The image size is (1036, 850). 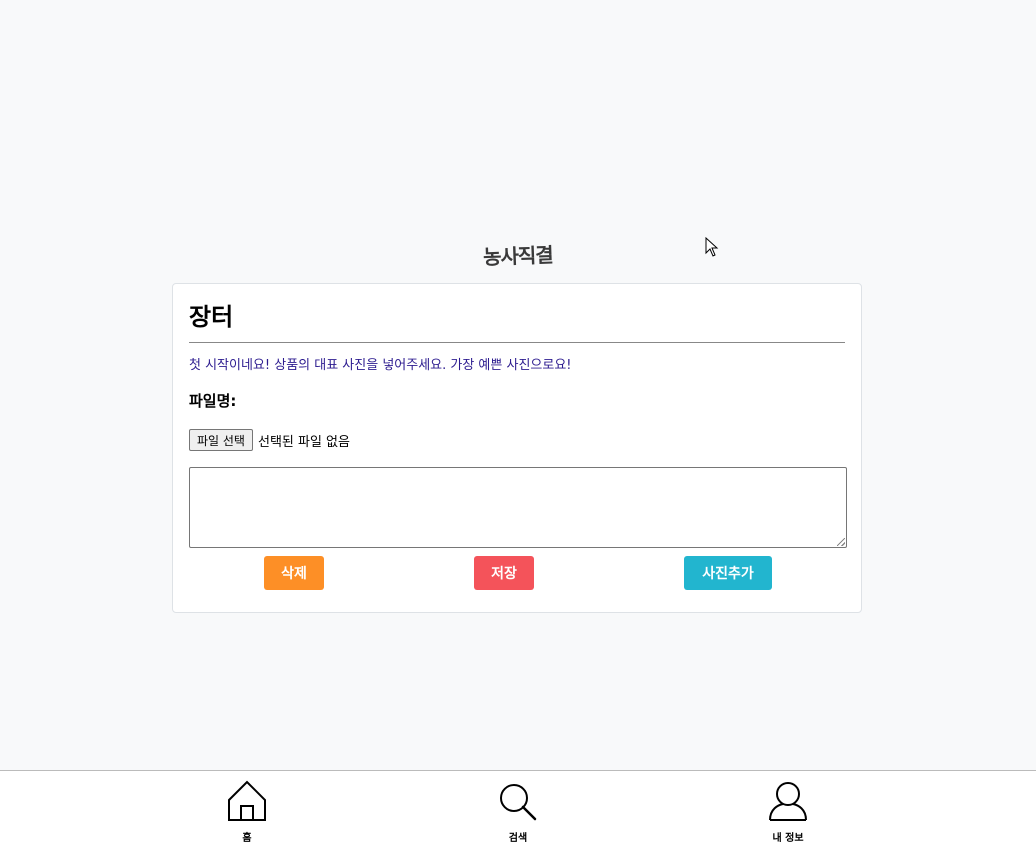 What do you see at coordinates (247, 838) in the screenshot?
I see `nav-label-home: 홈` at bounding box center [247, 838].